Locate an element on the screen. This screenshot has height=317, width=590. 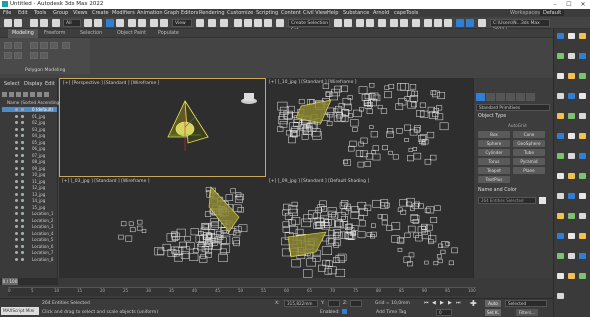
spinner-snap-icon is located at coordinates (268, 23).